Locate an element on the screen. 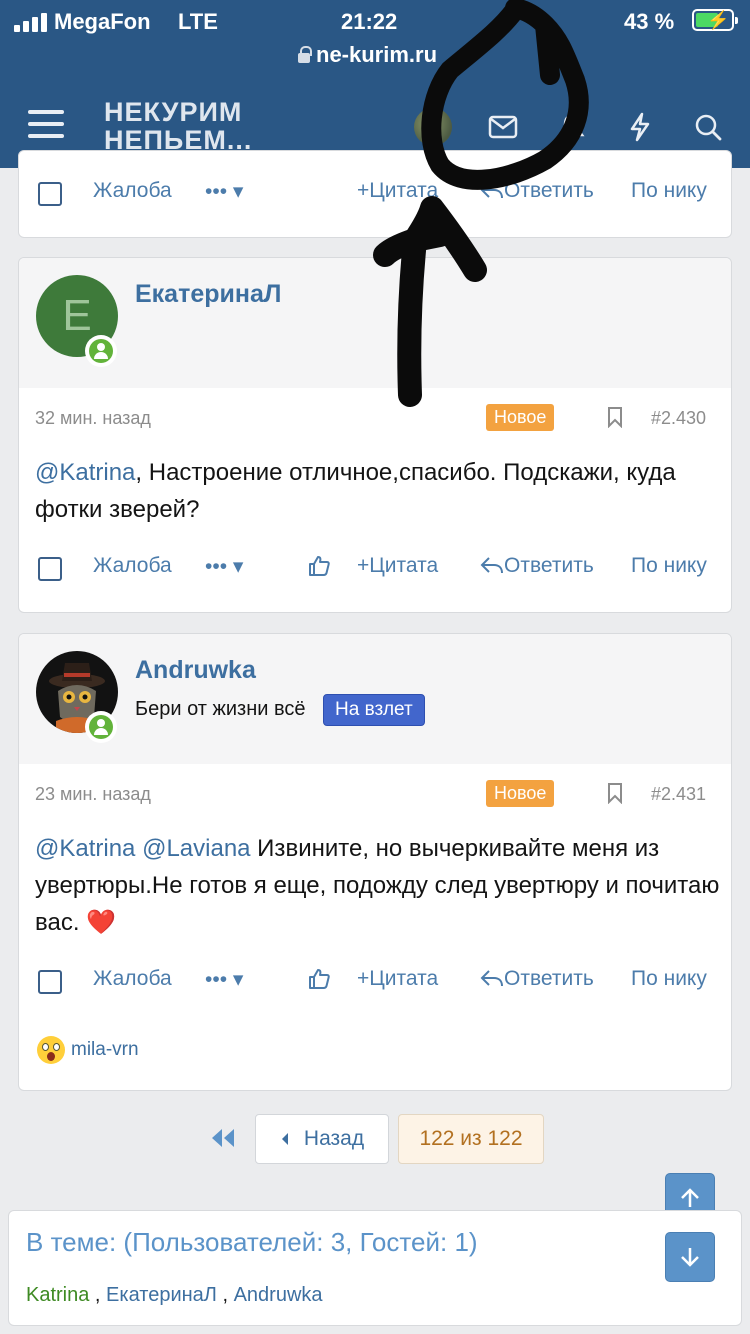 The width and height of the screenshot is (750, 1334). url-text: ne-kurim.ru is located at coordinates (377, 54).